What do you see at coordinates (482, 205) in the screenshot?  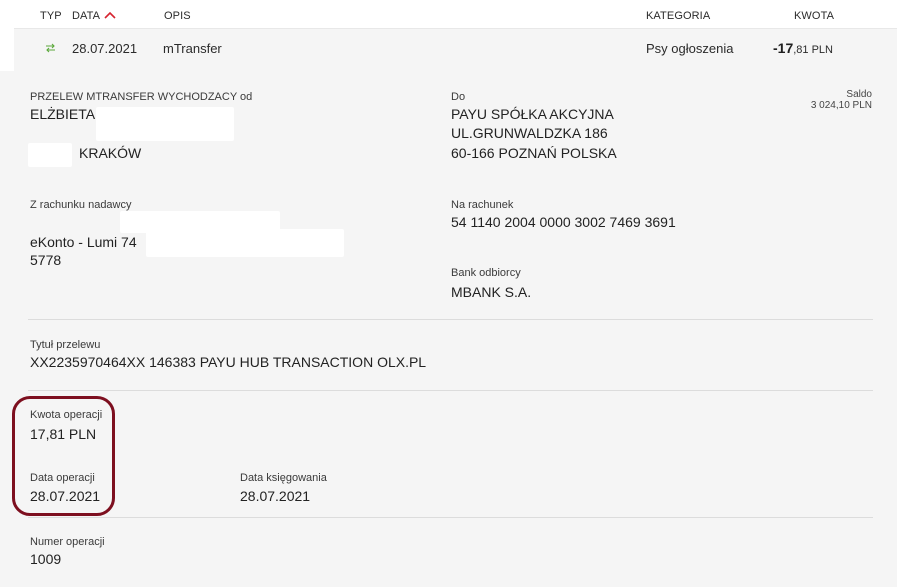 I see `to-account-label: Na rachunek` at bounding box center [482, 205].